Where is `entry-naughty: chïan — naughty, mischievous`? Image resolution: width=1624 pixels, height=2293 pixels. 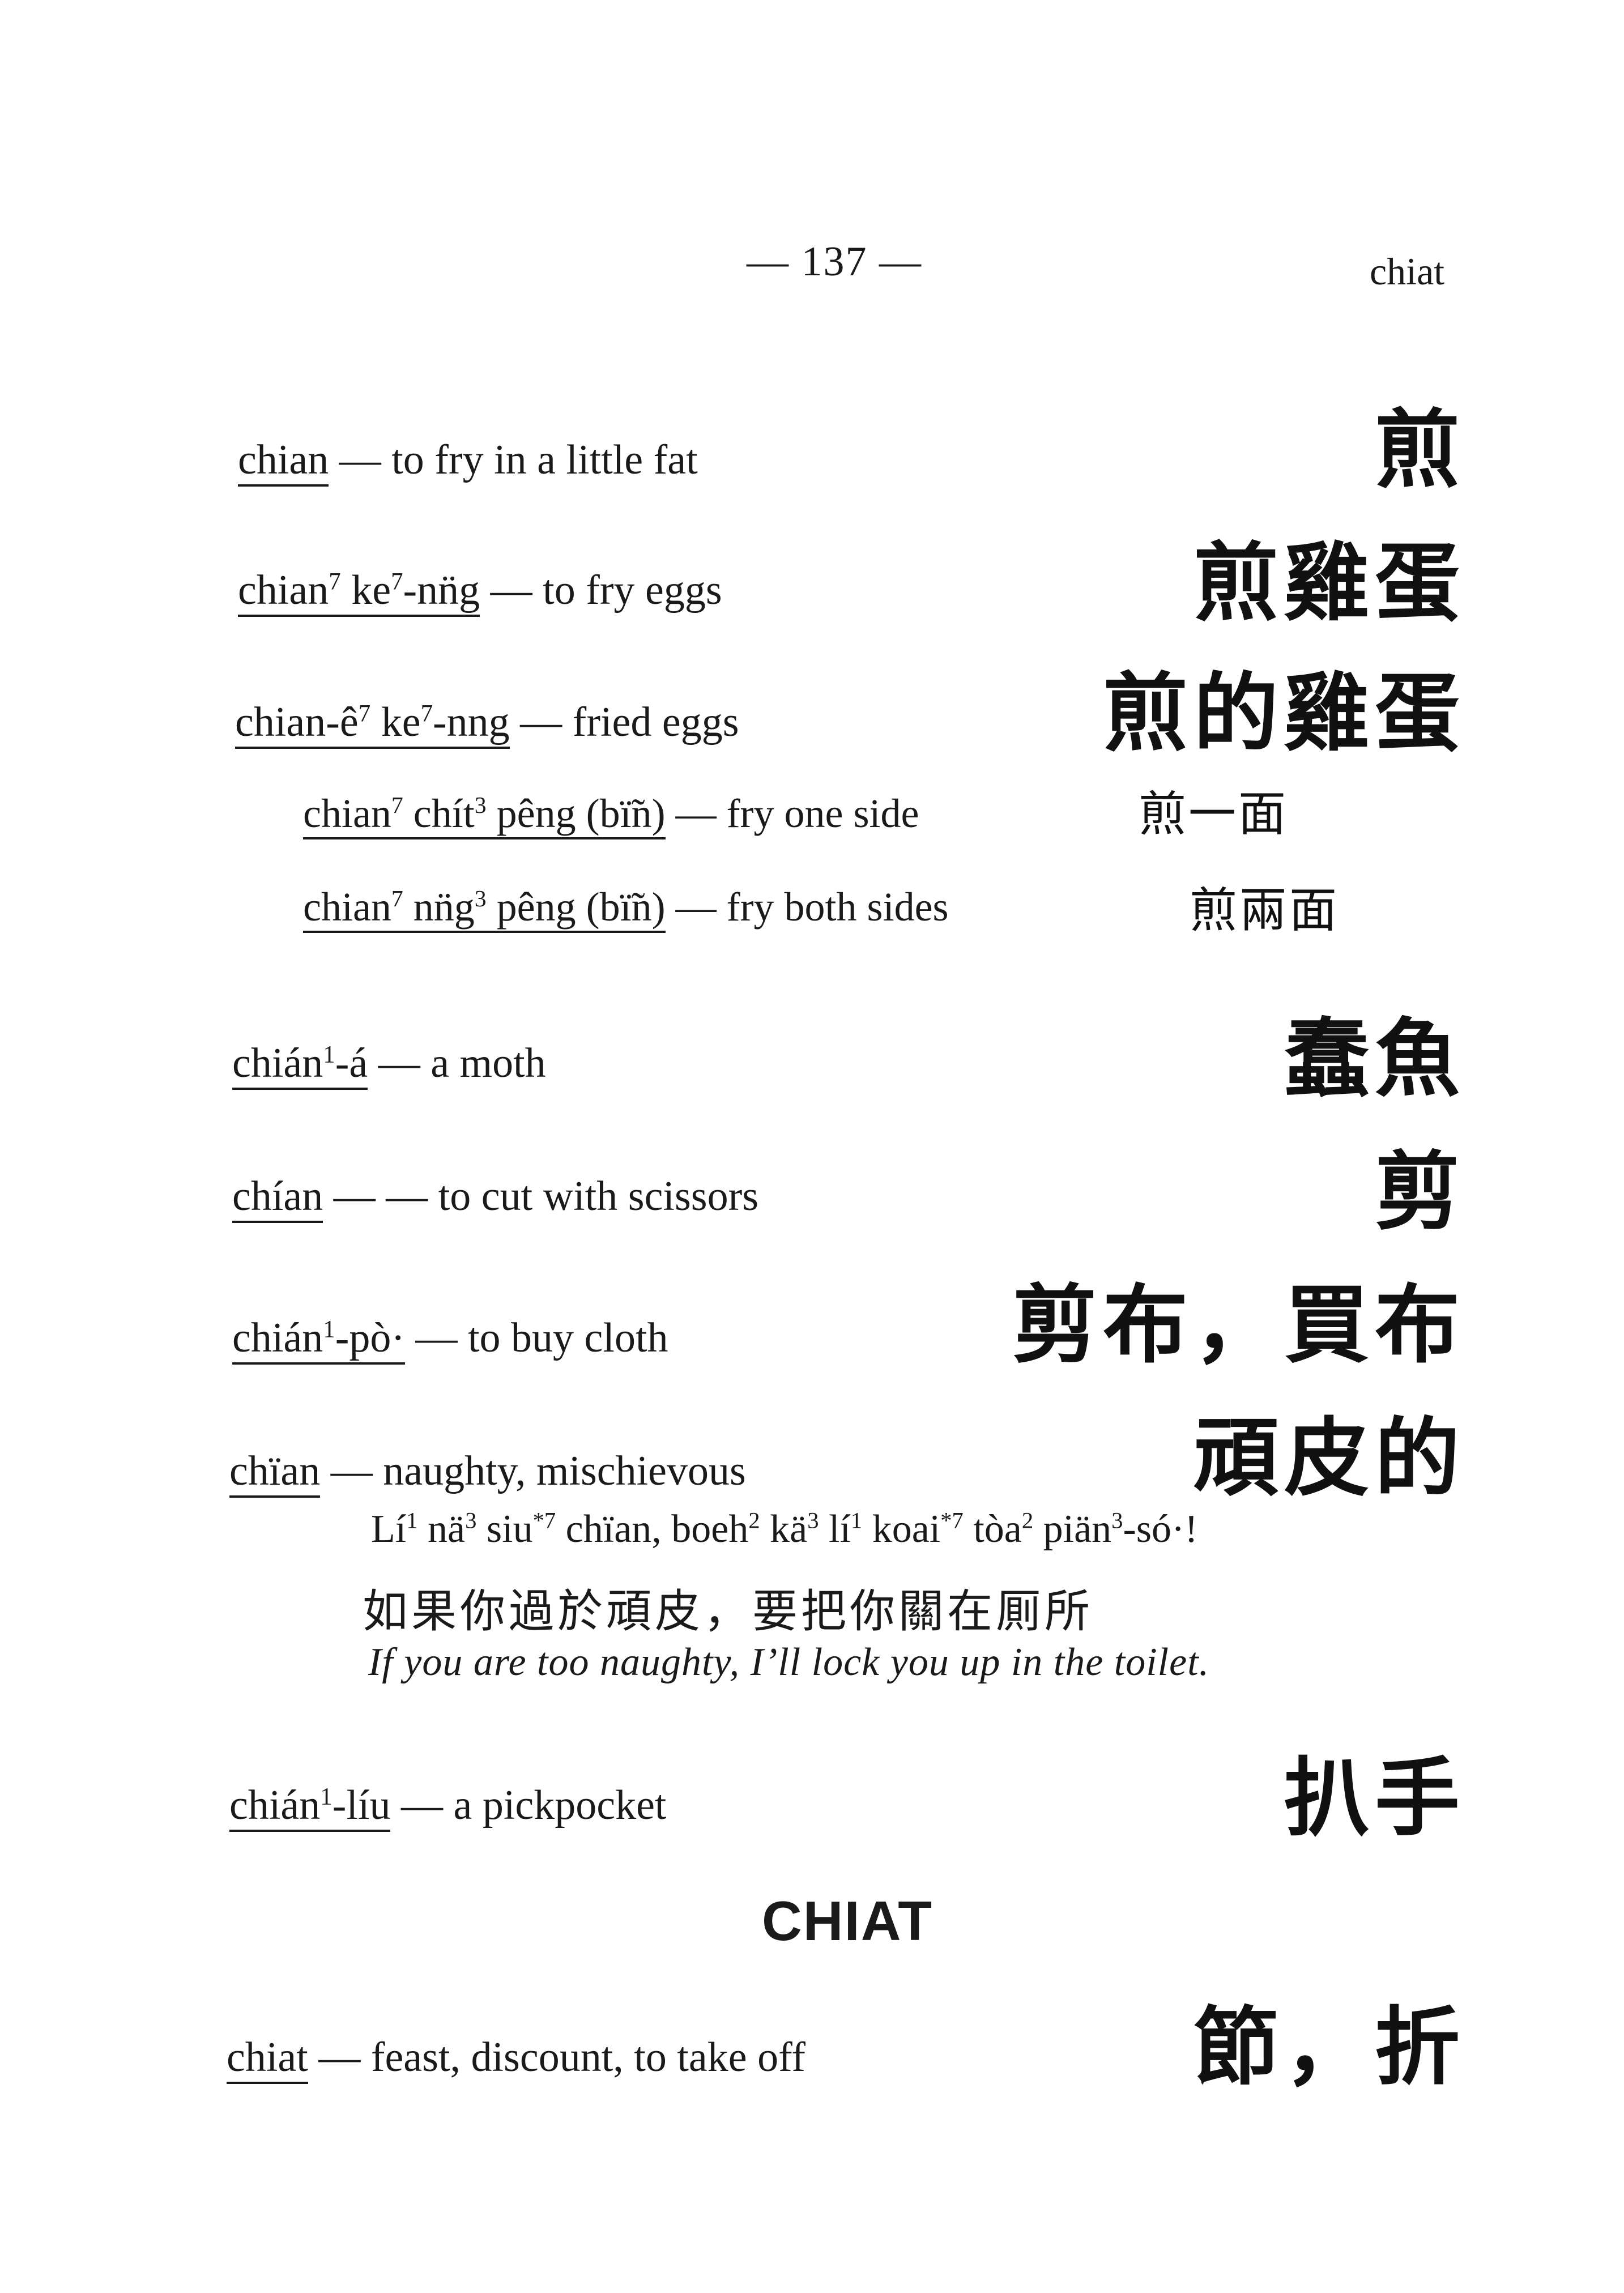
entry-naughty: chïan — naughty, mischievous is located at coordinates (487, 1474).